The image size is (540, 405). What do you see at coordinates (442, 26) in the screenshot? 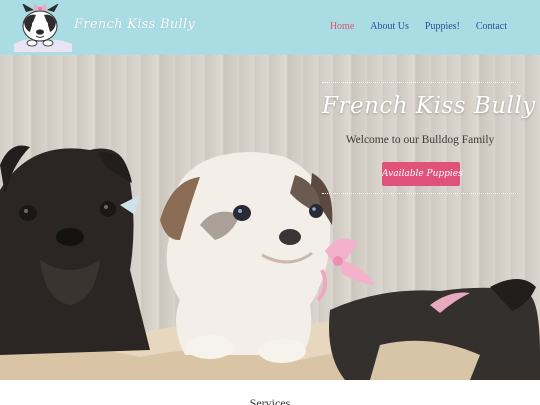
I see `nav-puppies: Puppies!` at bounding box center [442, 26].